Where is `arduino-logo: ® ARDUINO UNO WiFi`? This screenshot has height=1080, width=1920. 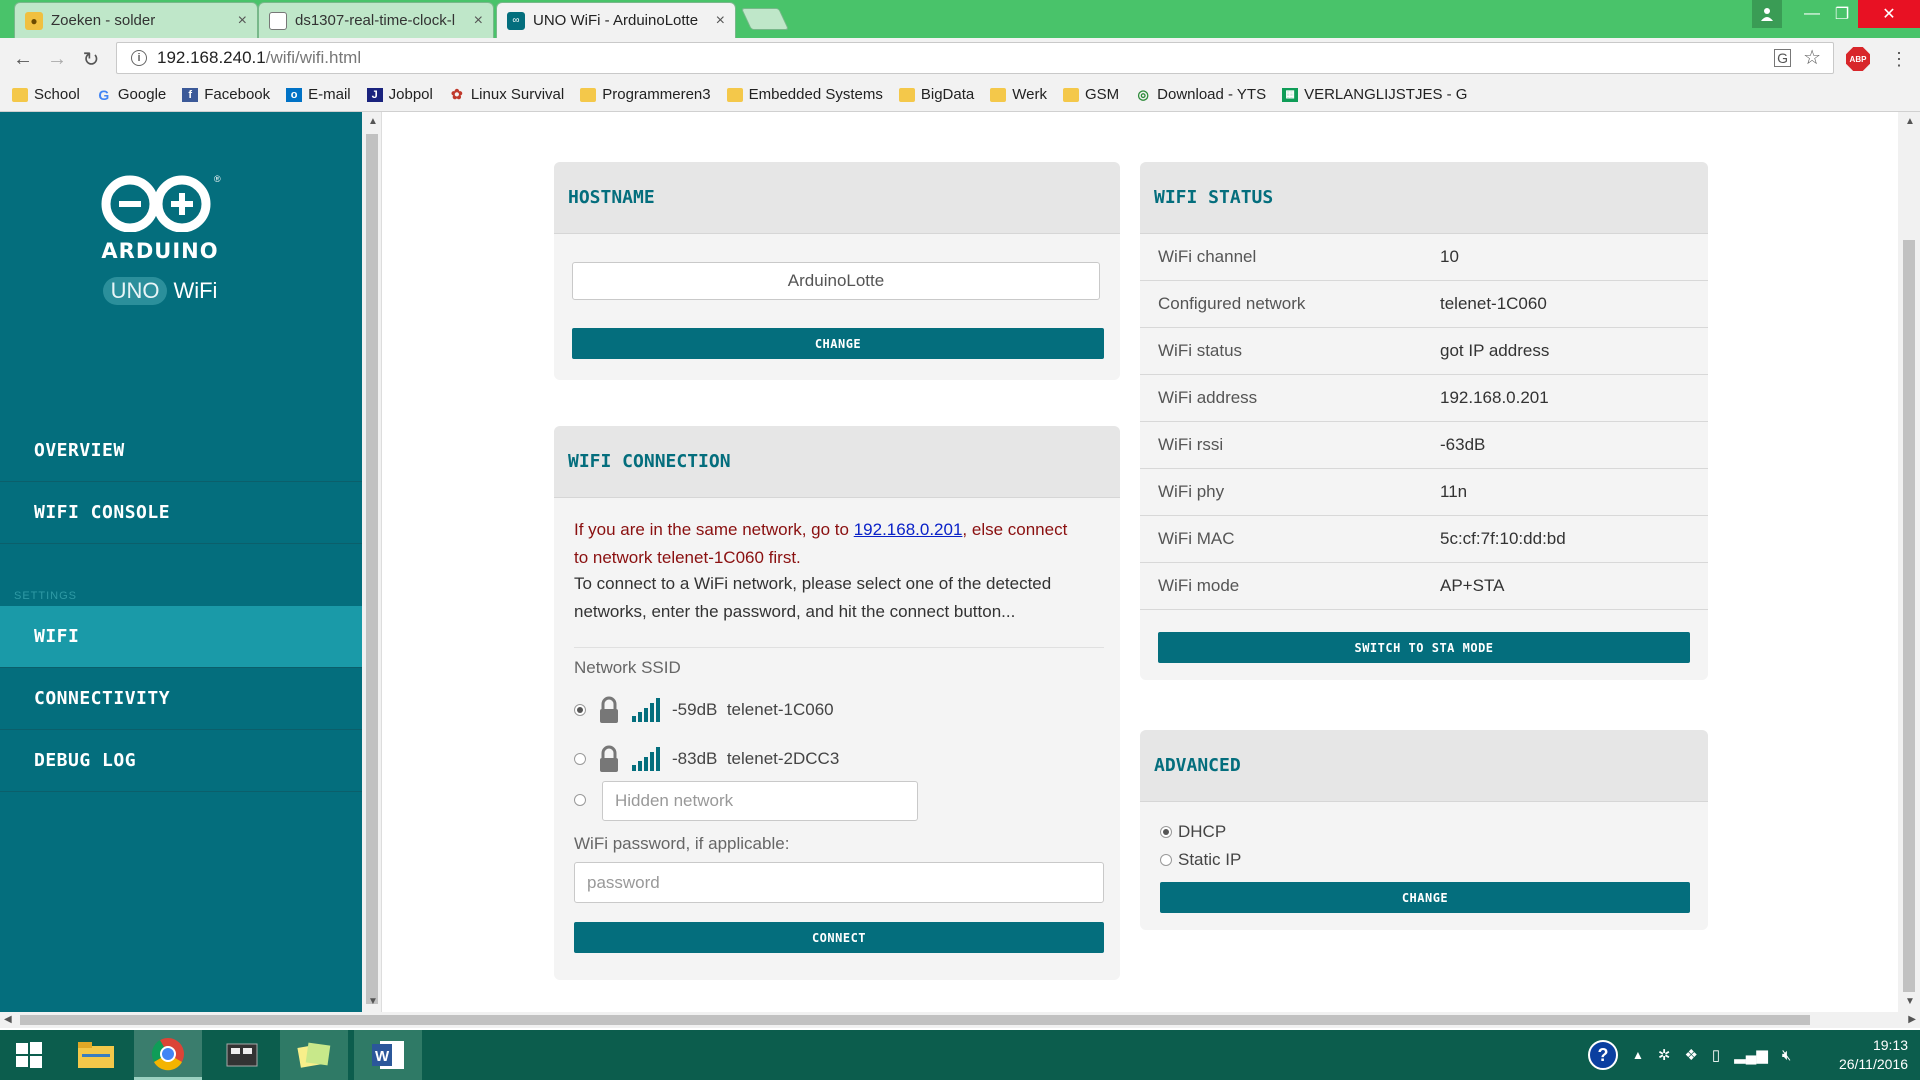 arduino-logo: ® ARDUINO UNO WiFi is located at coordinates (160, 238).